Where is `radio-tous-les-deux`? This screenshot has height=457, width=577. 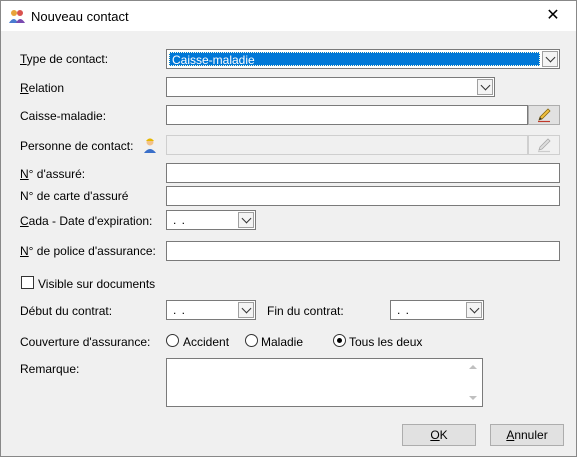
radio-tous-les-deux is located at coordinates (339, 340).